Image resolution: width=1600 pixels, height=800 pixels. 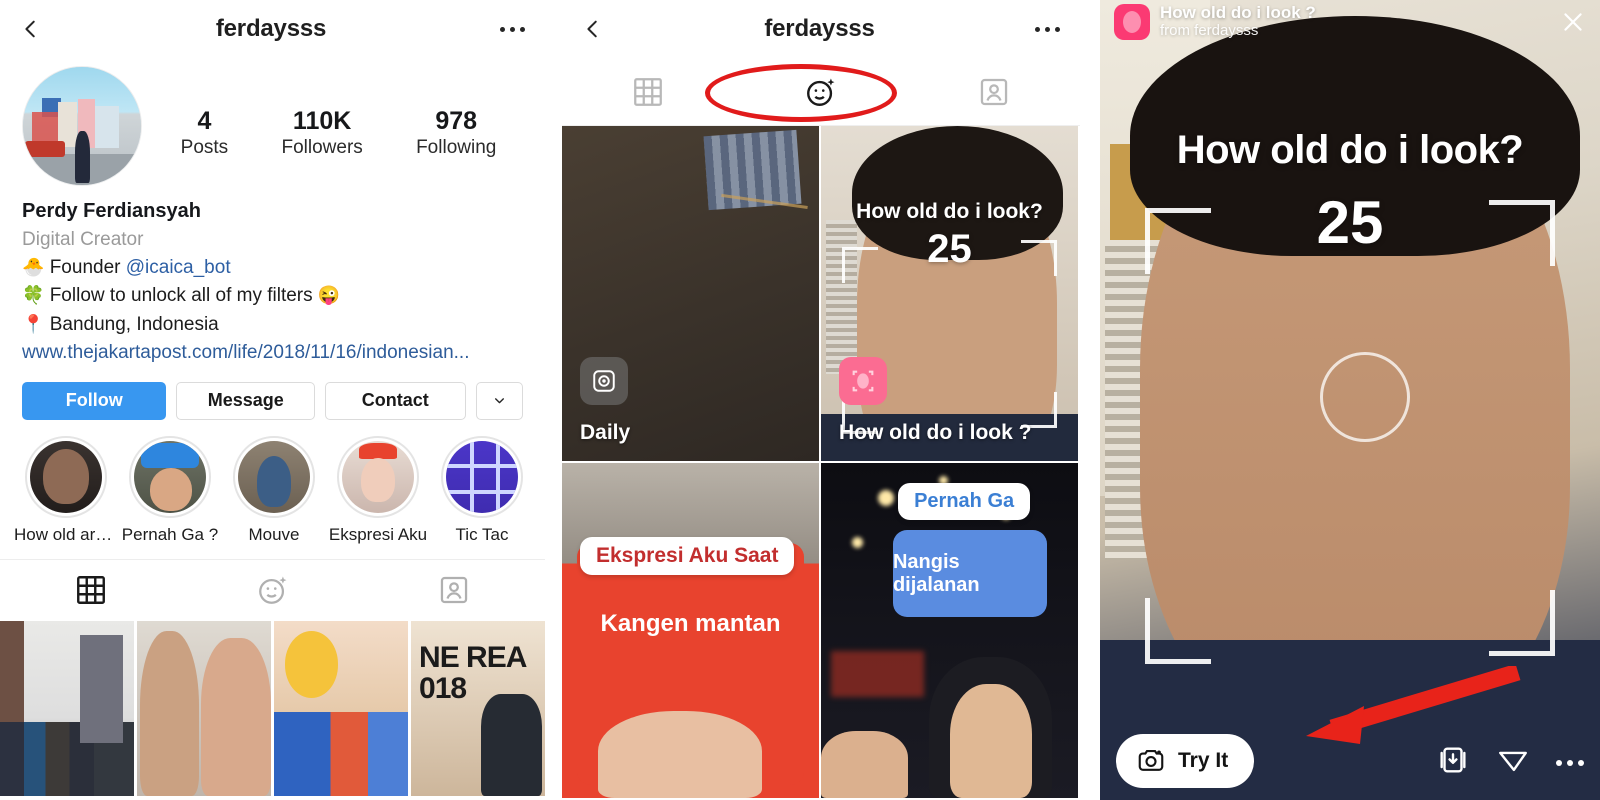 I want to click on share-button, so click(x=1513, y=762).